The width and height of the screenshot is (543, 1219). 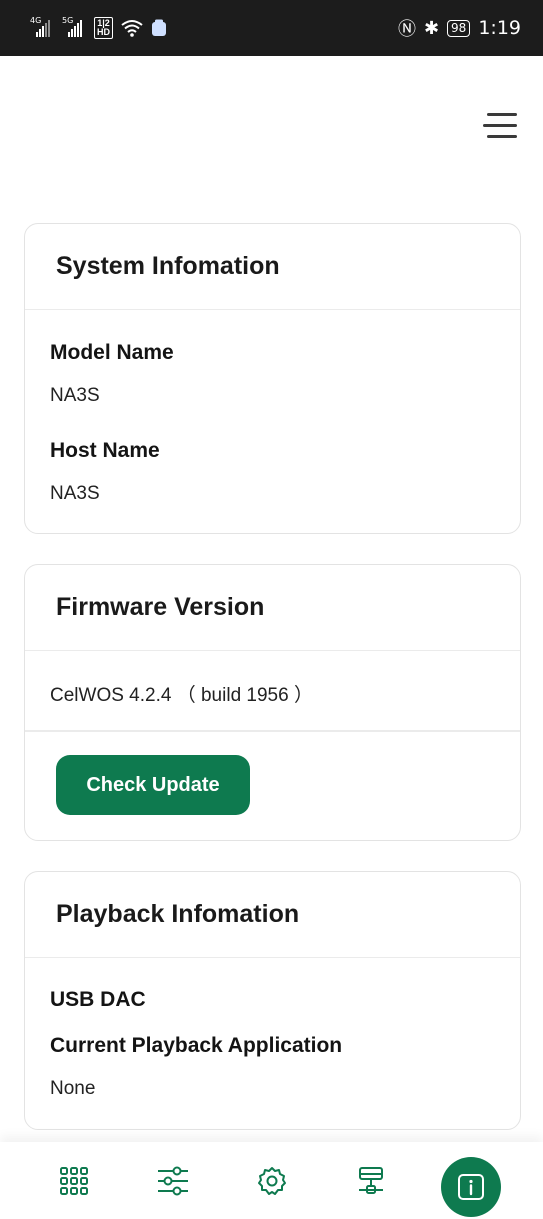 I want to click on nav-settings, so click(x=272, y=1181).